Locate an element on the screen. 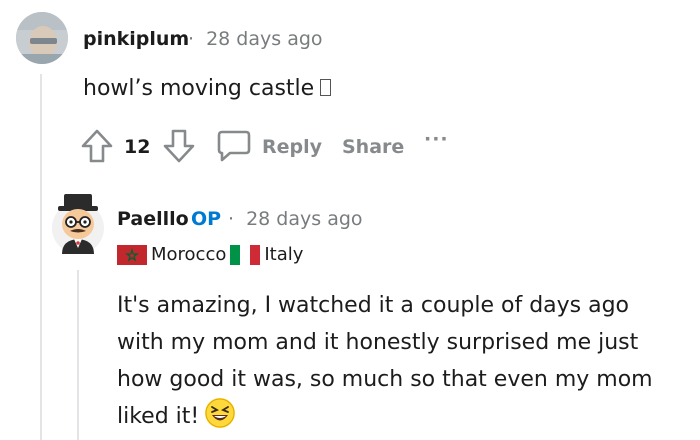 The image size is (700, 440). flair-country-1: Morocco is located at coordinates (189, 254).